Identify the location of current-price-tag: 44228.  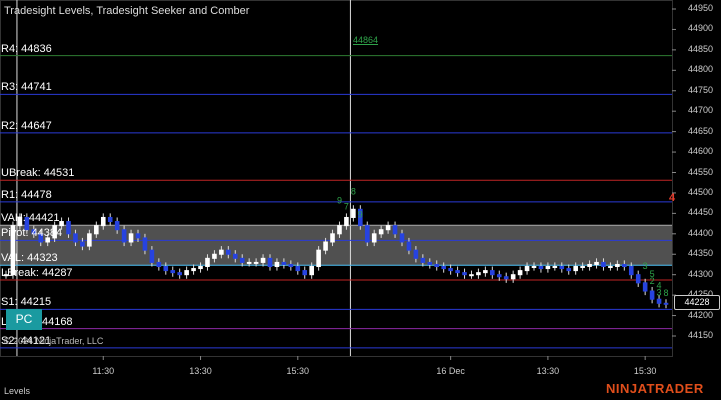
(697, 302).